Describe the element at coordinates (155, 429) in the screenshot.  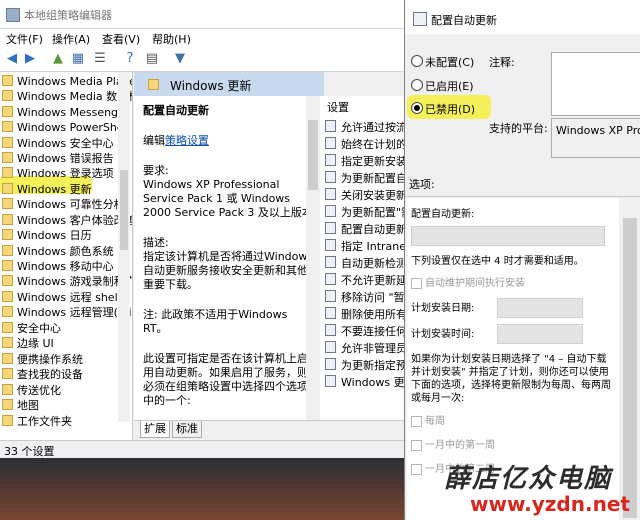
I see `tab-extended: 扩展` at that location.